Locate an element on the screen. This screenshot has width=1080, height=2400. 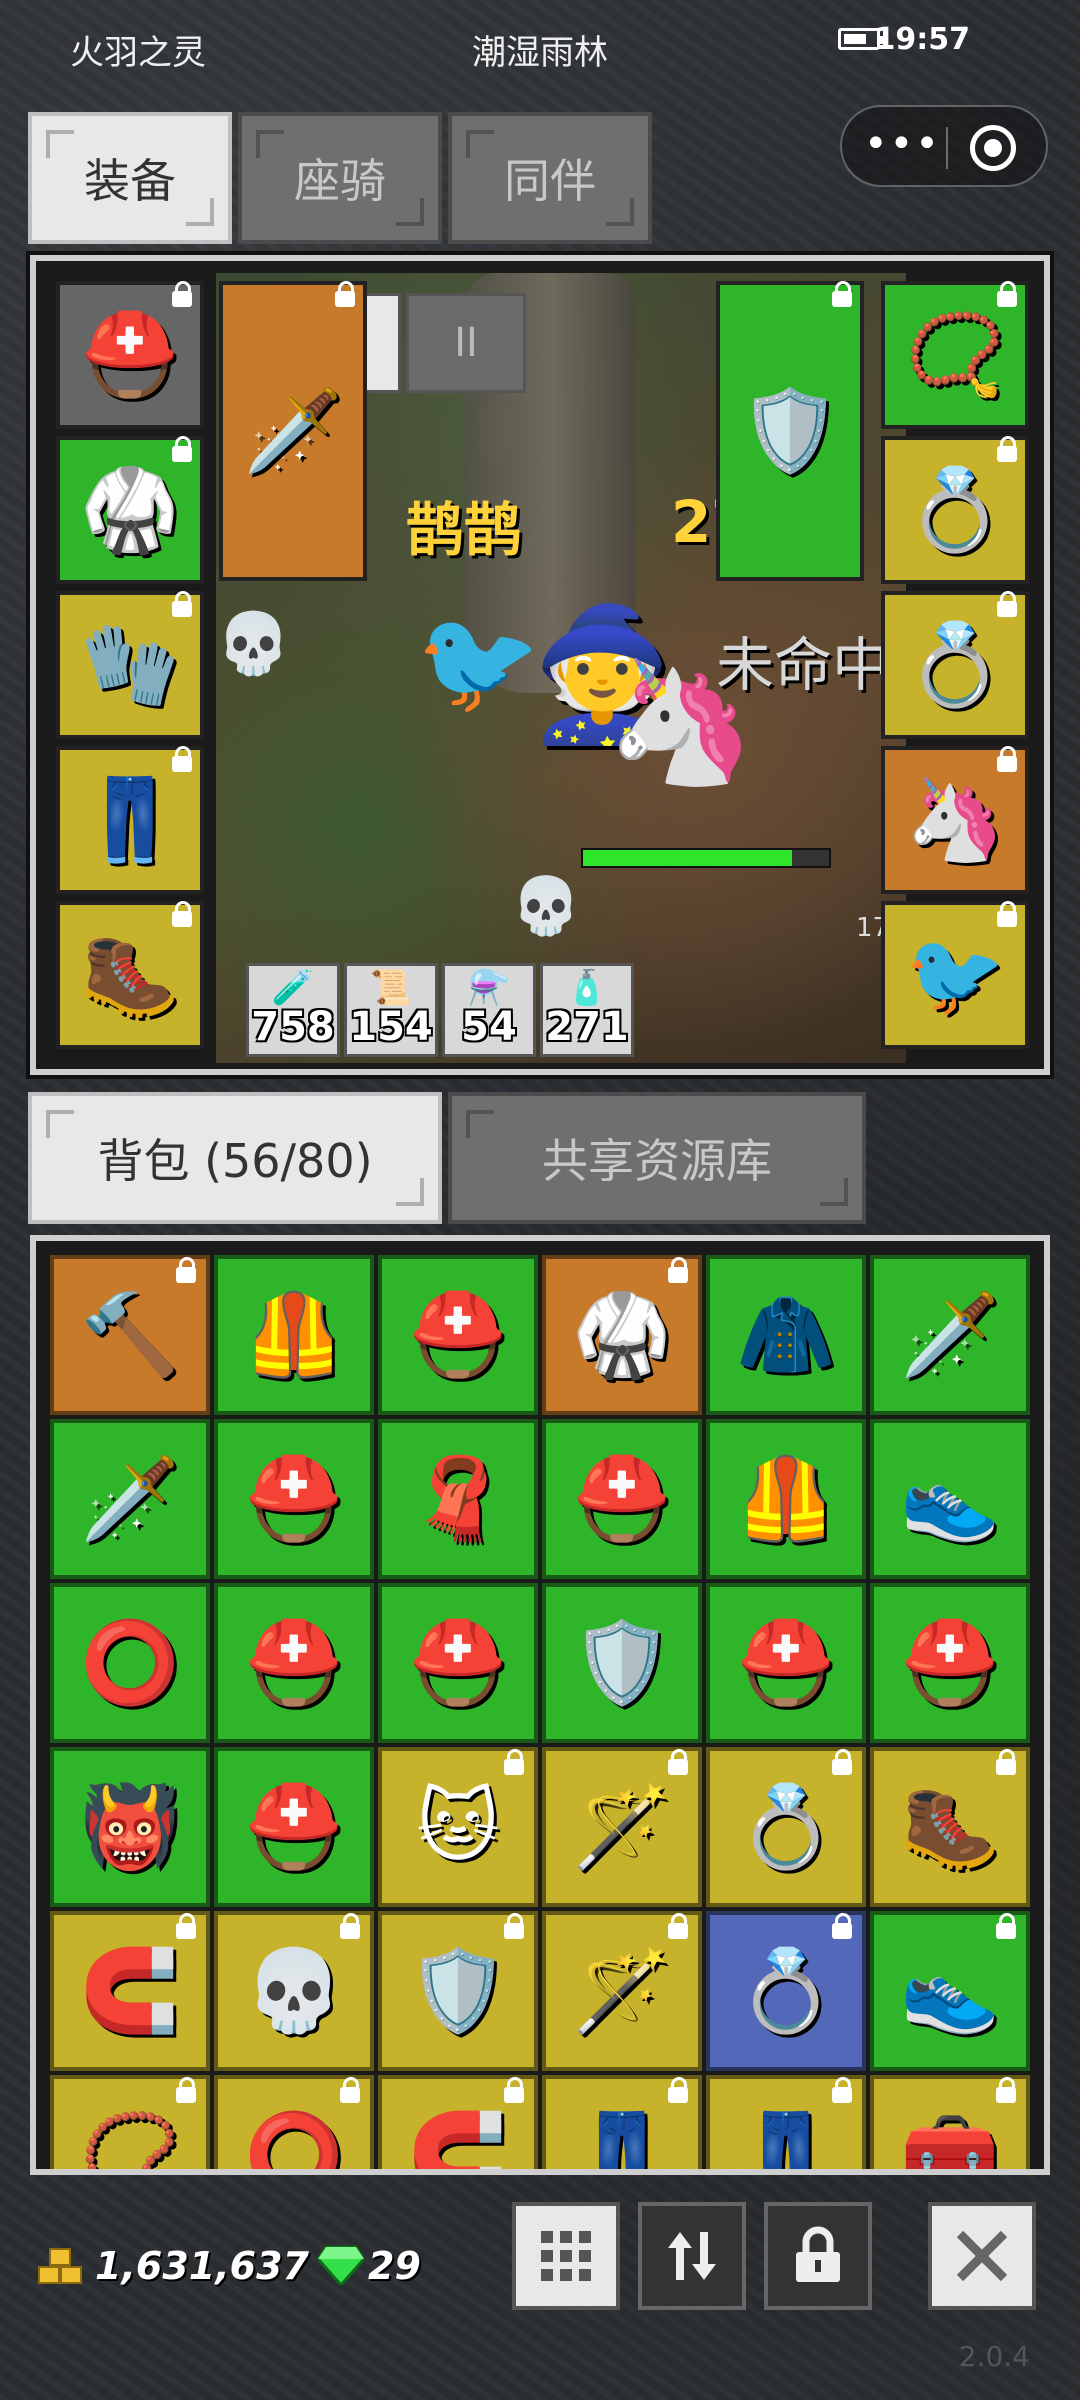
green-robe-icon: 🧥 is located at coordinates (786, 1334).